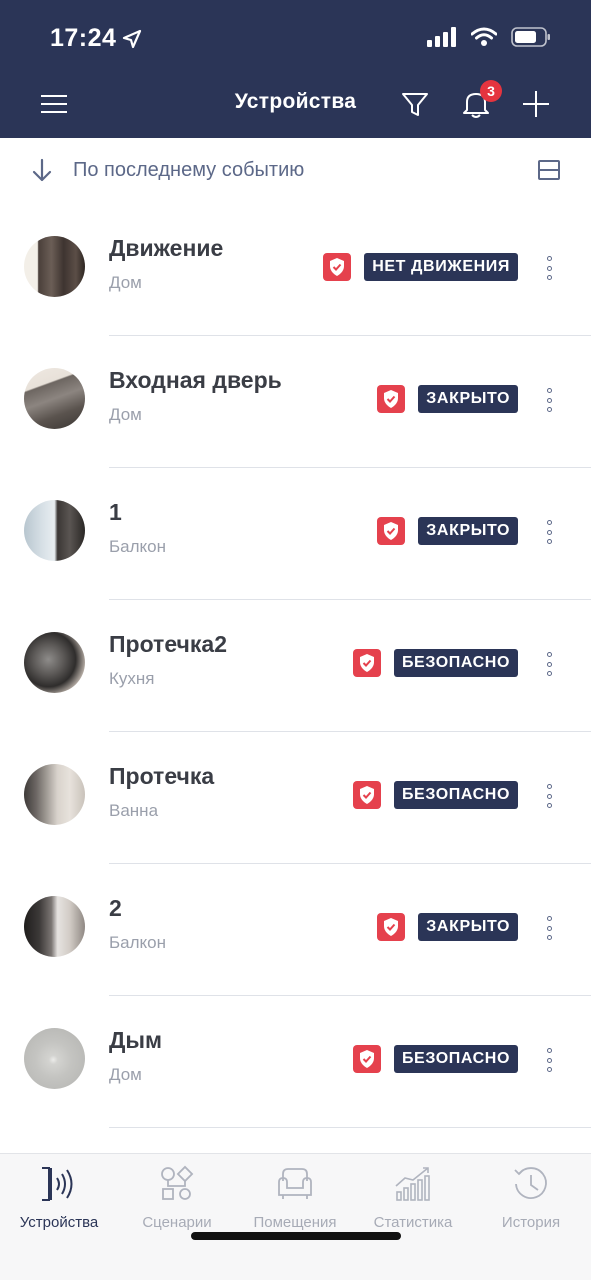 The image size is (591, 1280). I want to click on device-row: 1 Балкон ЗАКРЫТО, so click(295, 534).